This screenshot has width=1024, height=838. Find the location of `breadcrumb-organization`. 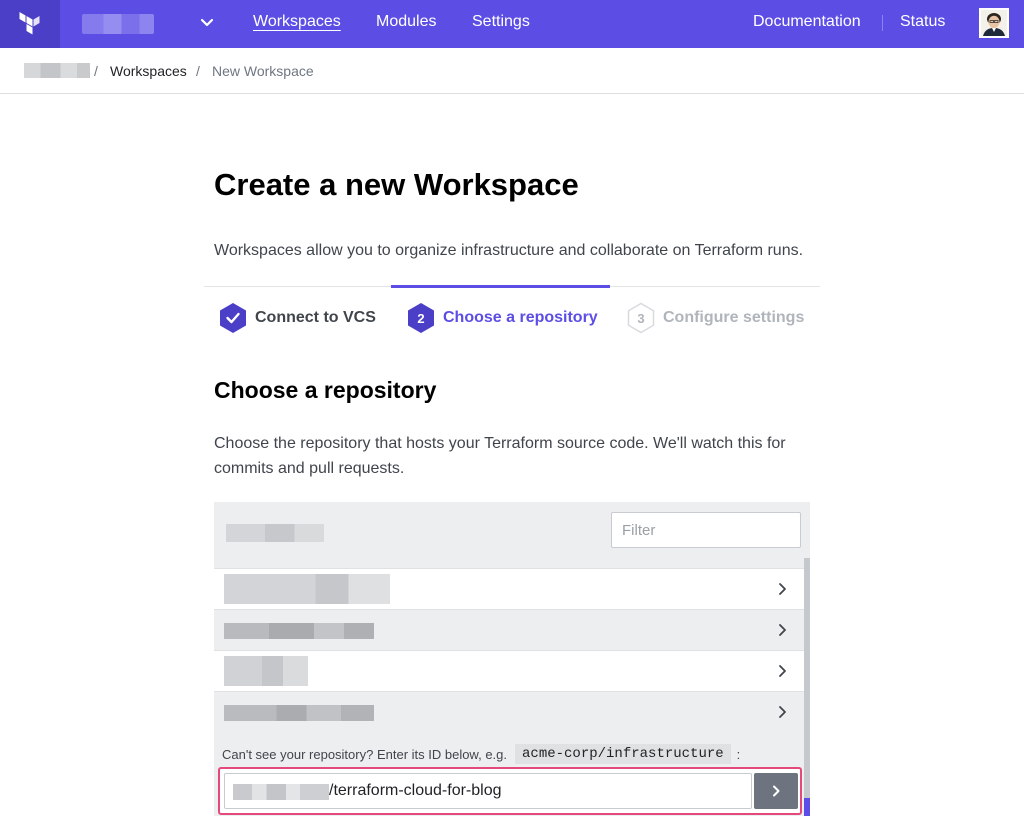

breadcrumb-organization is located at coordinates (57, 70).